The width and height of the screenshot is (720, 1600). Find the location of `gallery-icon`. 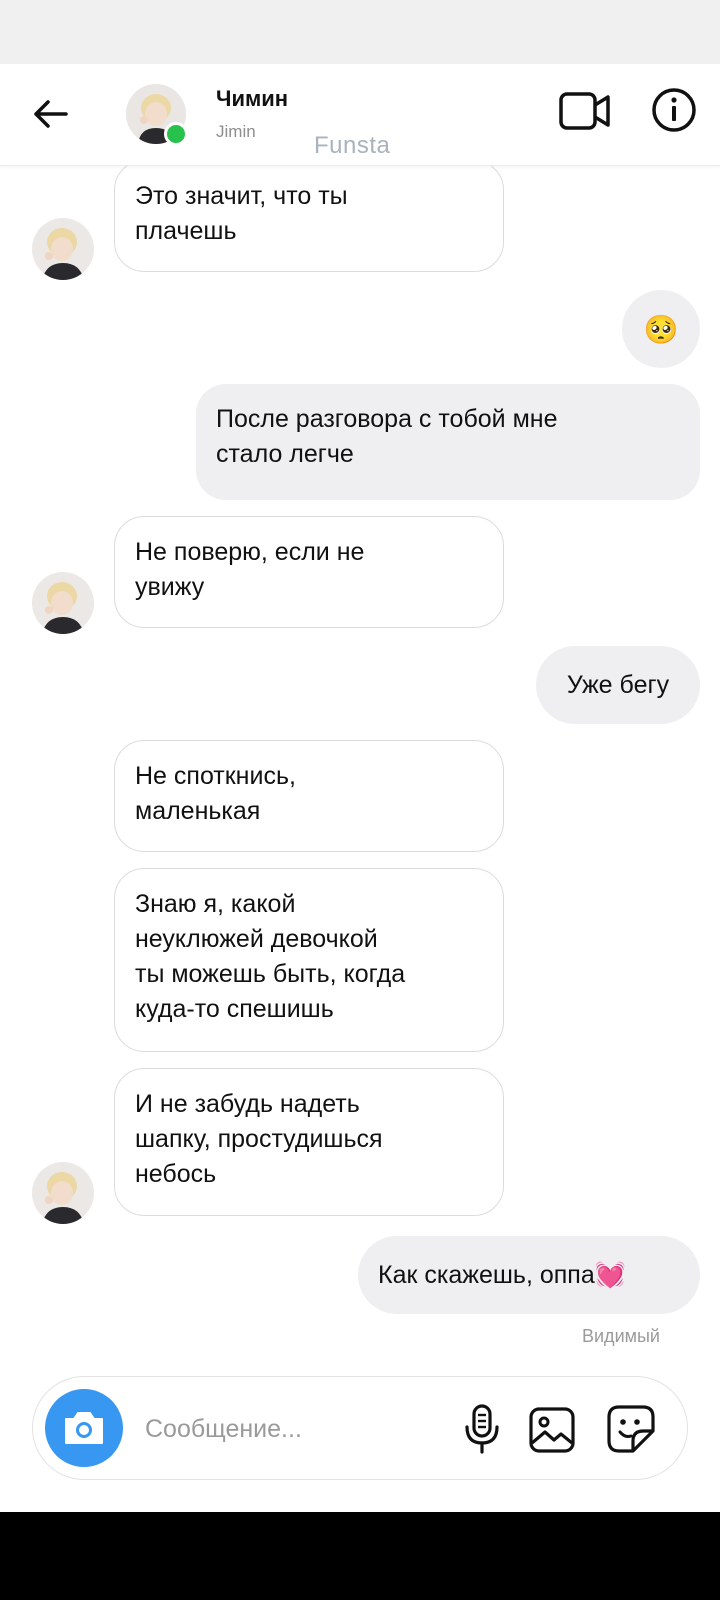

gallery-icon is located at coordinates (552, 1430).